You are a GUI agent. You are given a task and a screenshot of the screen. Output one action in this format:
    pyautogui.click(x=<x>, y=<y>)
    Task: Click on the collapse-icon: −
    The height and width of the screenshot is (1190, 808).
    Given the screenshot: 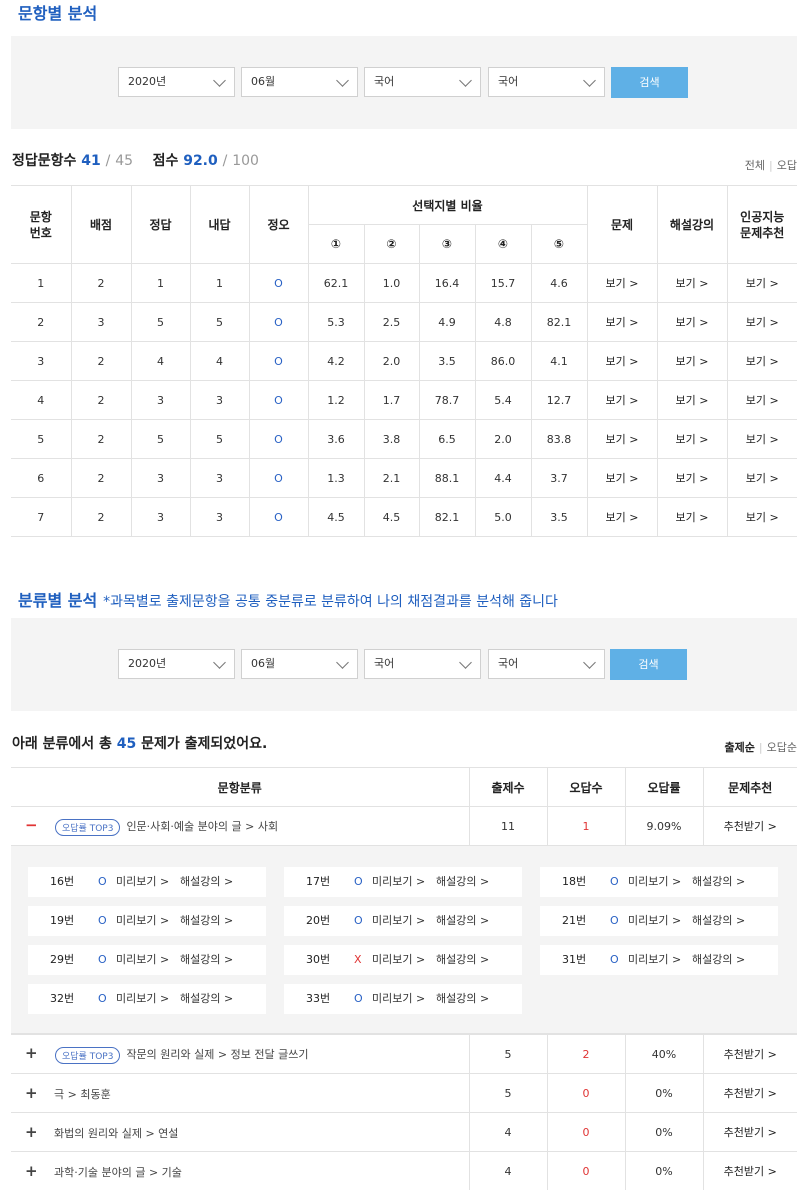 What is the action you would take?
    pyautogui.click(x=36, y=825)
    